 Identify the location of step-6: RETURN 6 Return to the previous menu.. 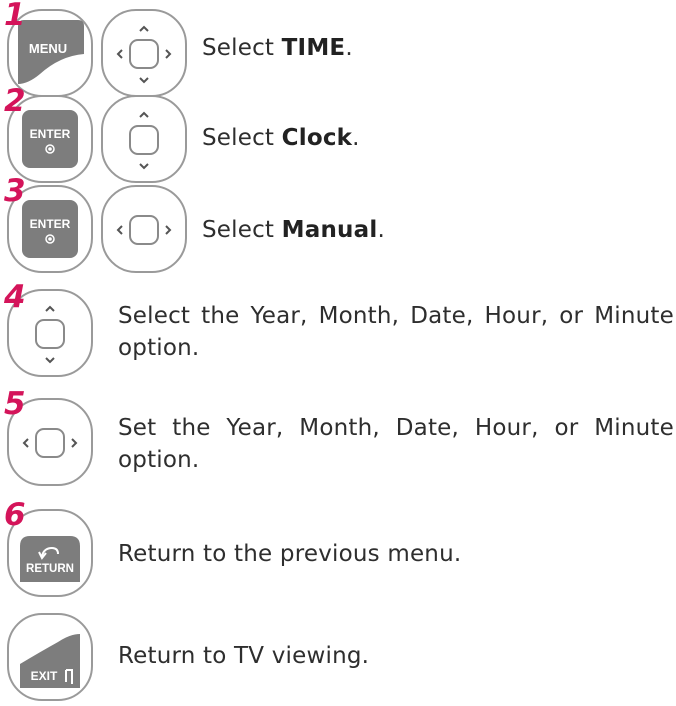
(338, 550).